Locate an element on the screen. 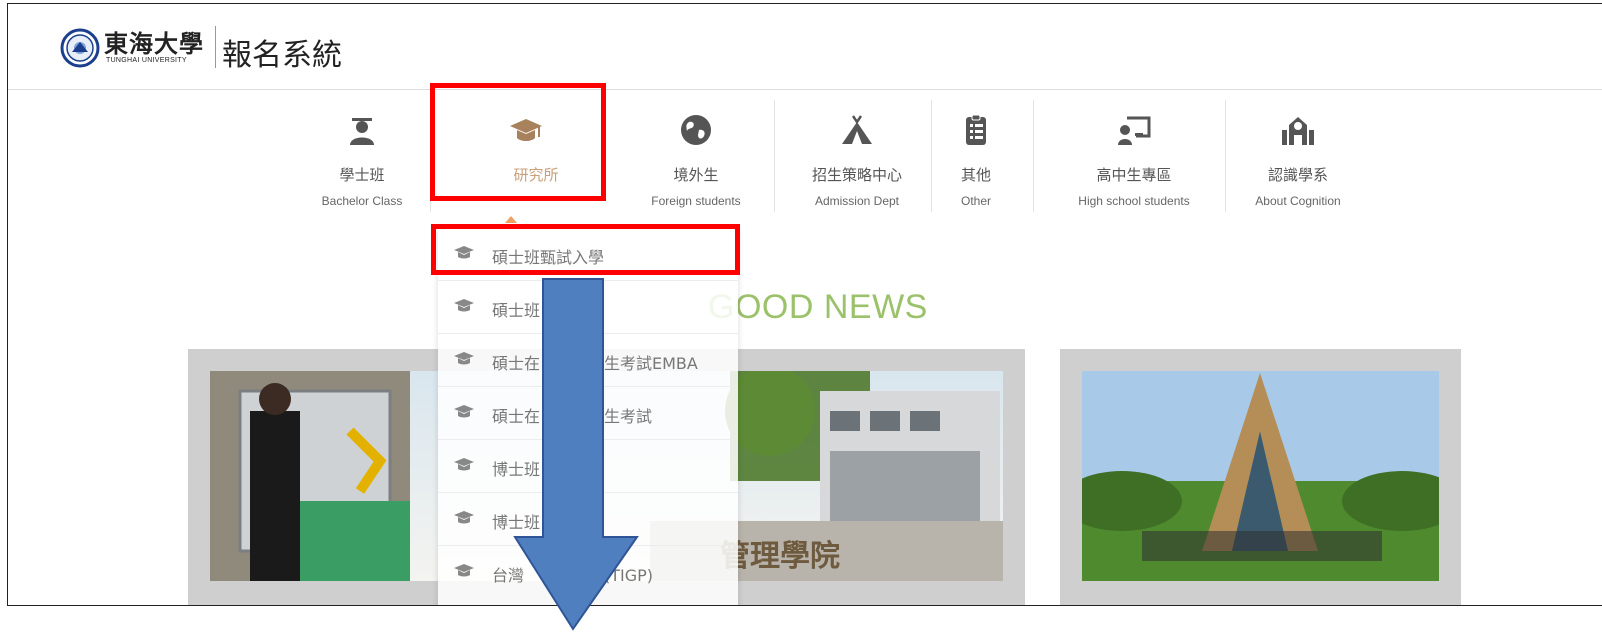 The height and width of the screenshot is (633, 1602). nav-label-zh: 境外生 is located at coordinates (696, 175).